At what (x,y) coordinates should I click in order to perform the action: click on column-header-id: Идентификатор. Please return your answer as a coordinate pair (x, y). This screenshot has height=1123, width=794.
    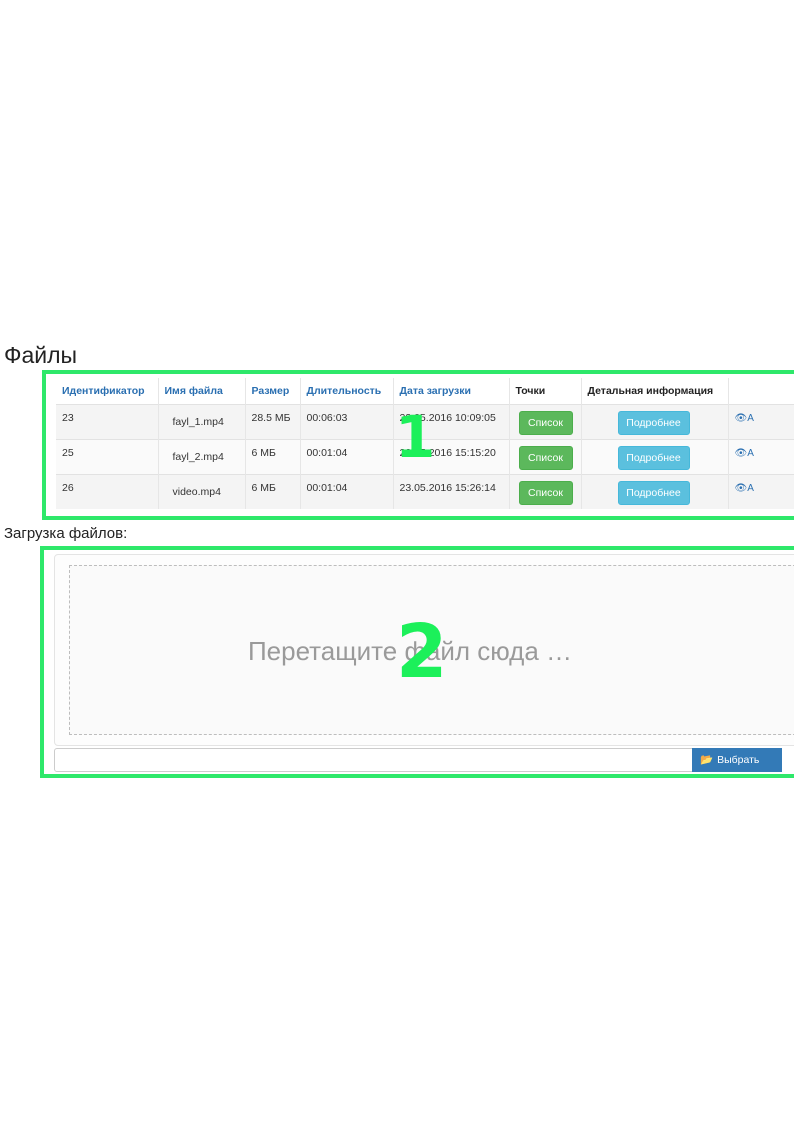
    Looking at the image, I should click on (107, 391).